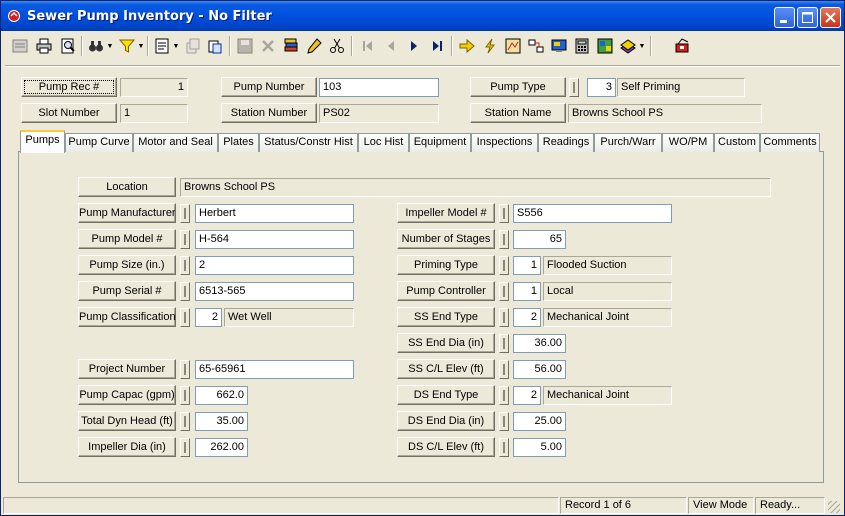 This screenshot has height=516, width=845. I want to click on gis-map-icon, so click(605, 46).